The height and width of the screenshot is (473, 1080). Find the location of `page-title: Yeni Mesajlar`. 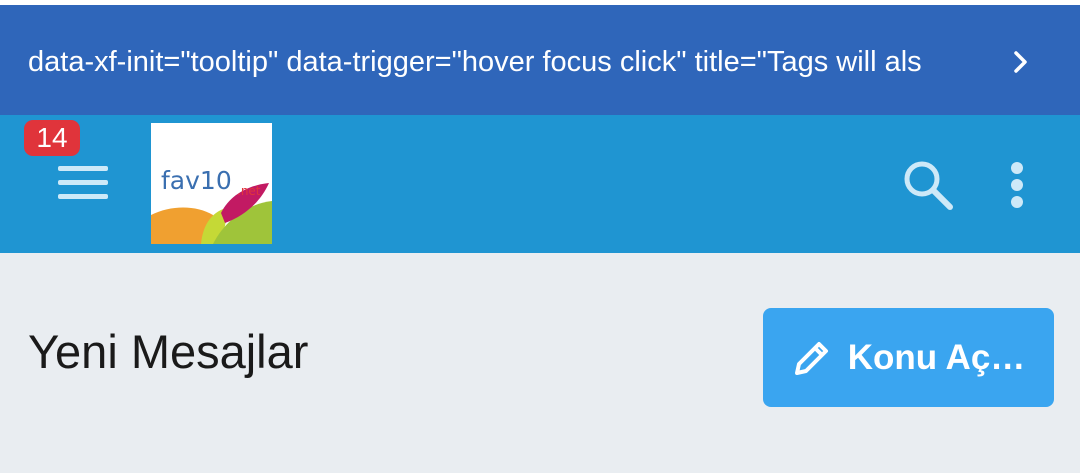

page-title: Yeni Mesajlar is located at coordinates (168, 351).